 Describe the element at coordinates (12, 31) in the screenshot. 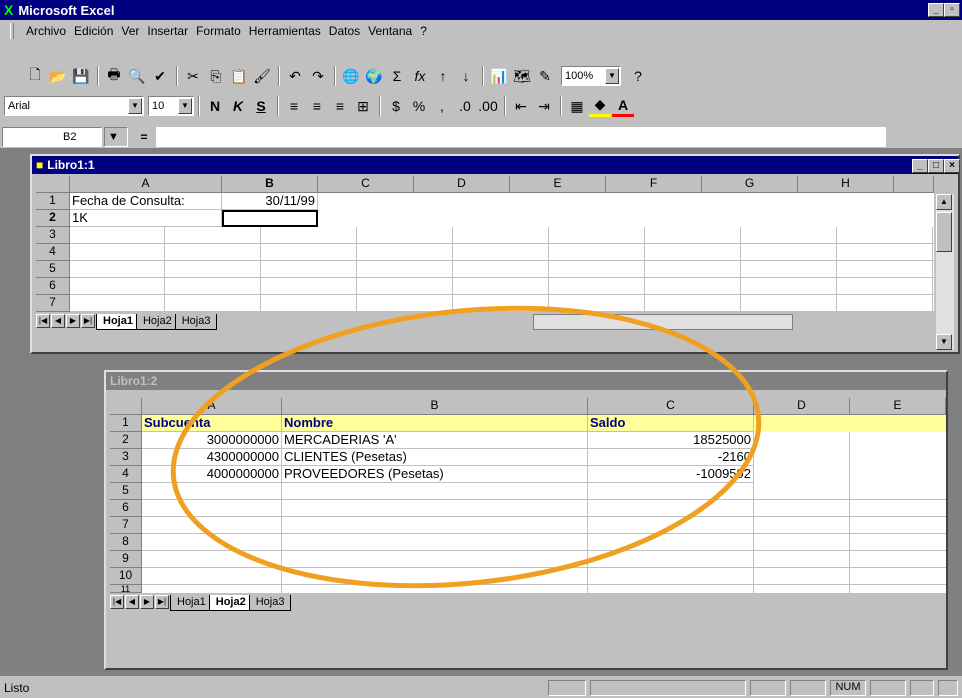

I see `menu-grip` at that location.